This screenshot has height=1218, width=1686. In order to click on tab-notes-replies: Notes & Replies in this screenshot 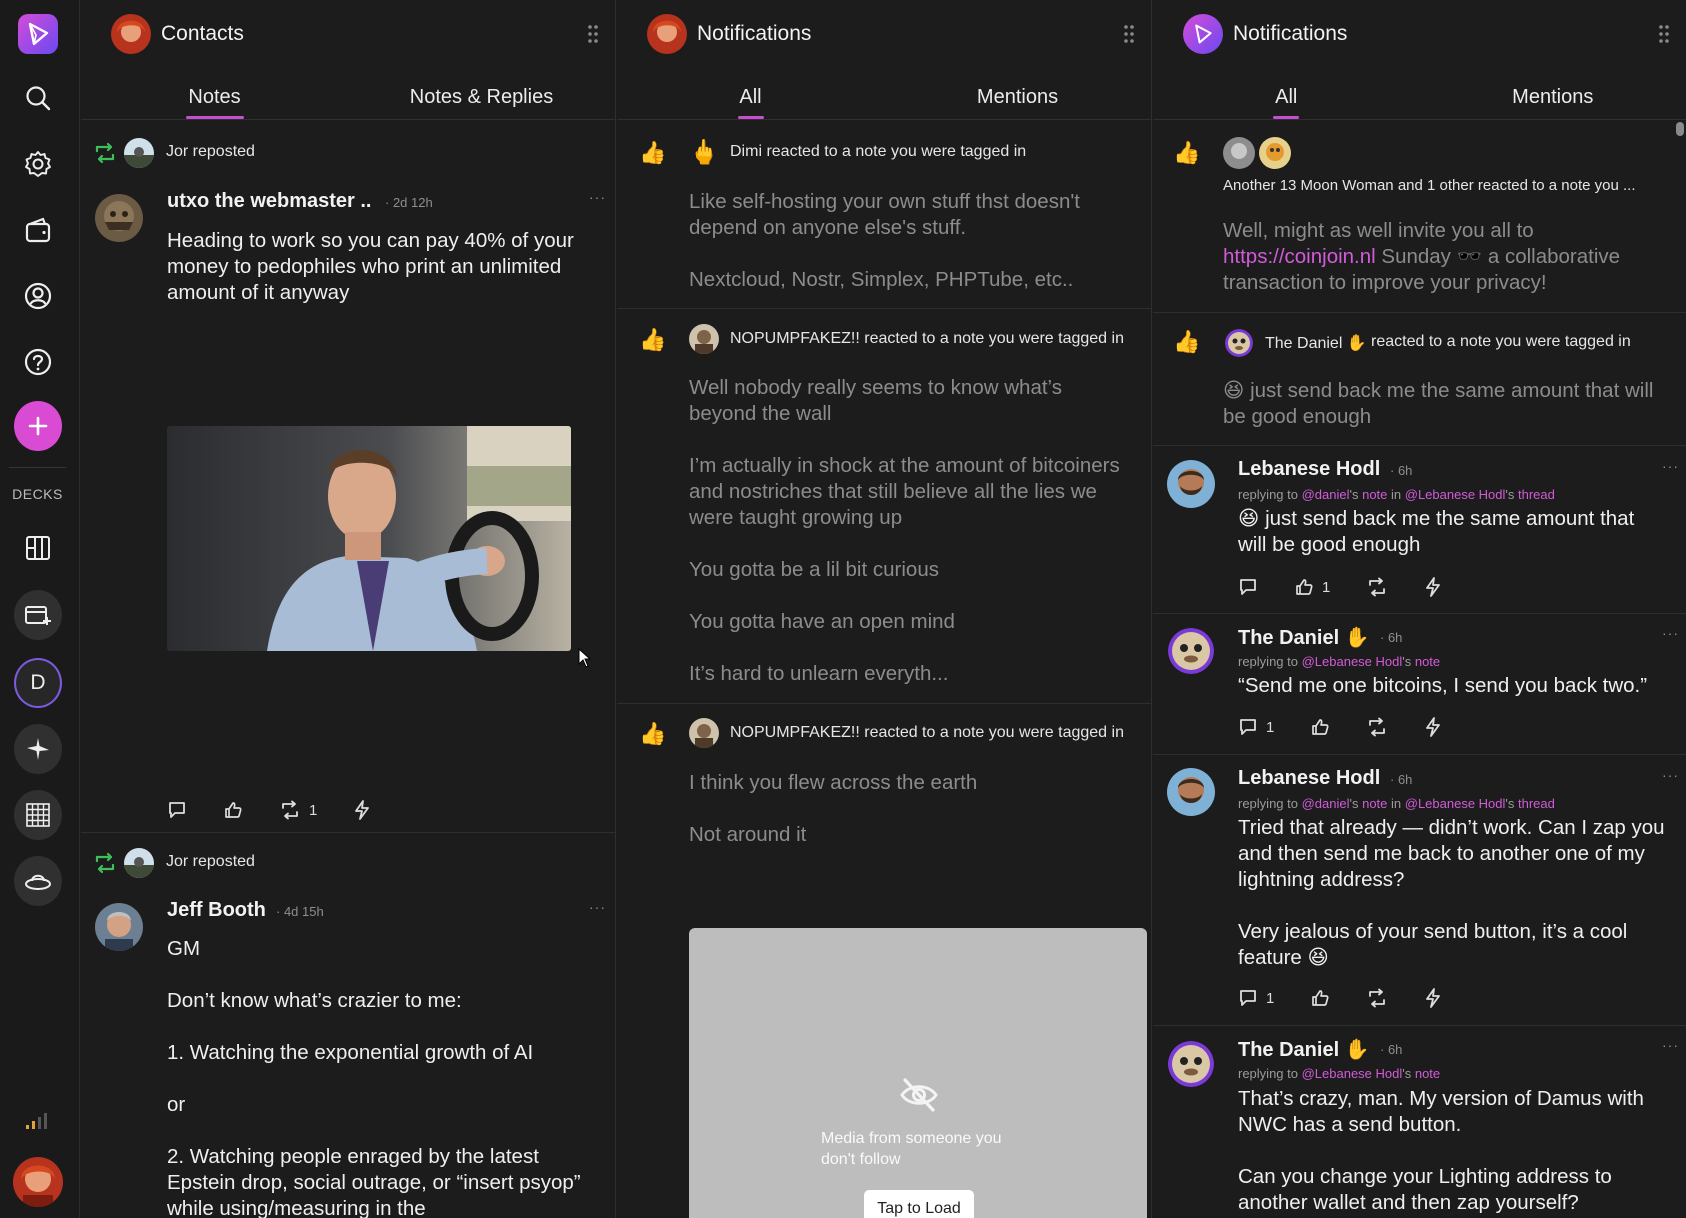, I will do `click(481, 98)`.